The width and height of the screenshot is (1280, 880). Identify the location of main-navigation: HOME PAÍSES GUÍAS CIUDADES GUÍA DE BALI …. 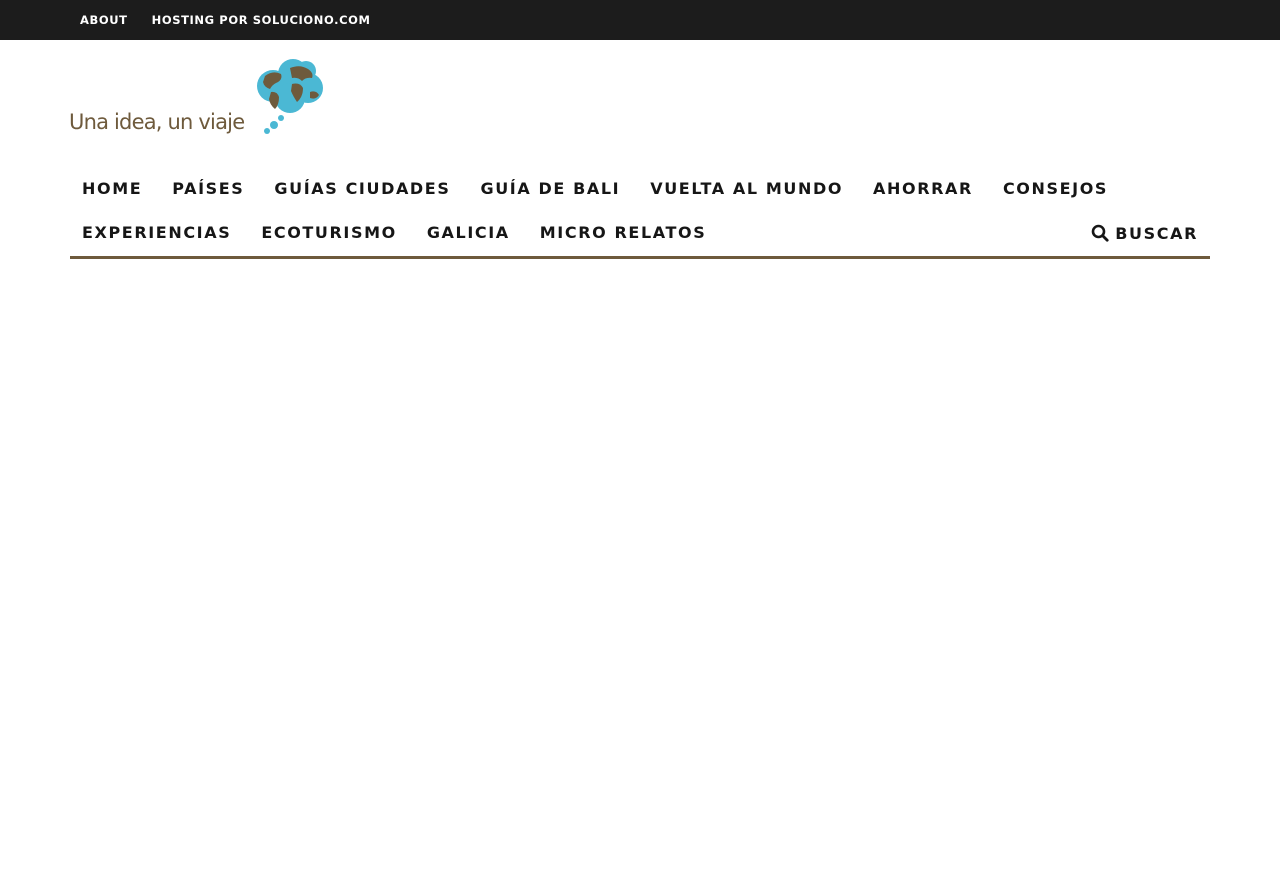
(640, 211).